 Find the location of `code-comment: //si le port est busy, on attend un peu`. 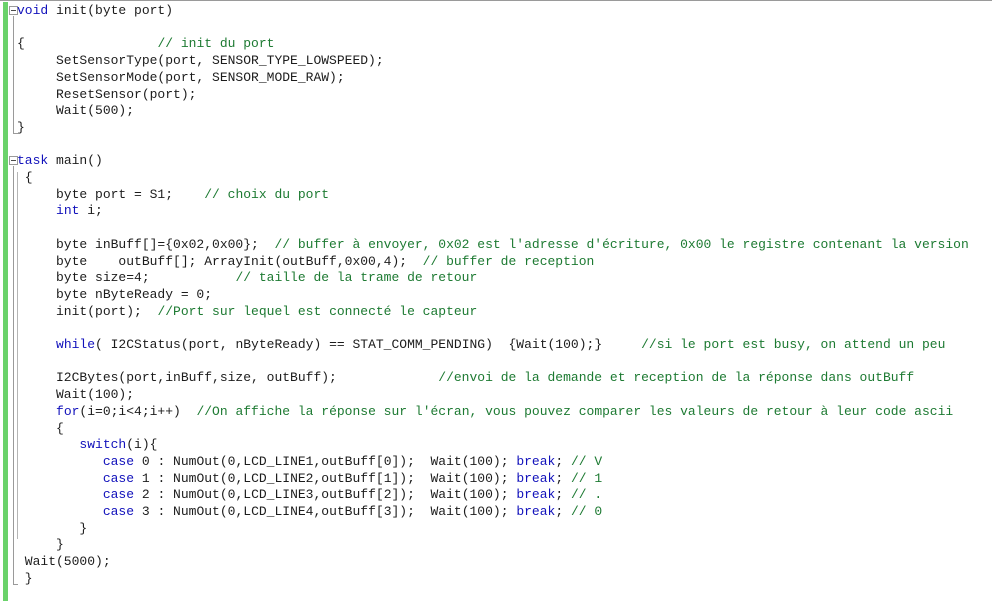

code-comment: //si le port est busy, on attend un peu is located at coordinates (793, 344).